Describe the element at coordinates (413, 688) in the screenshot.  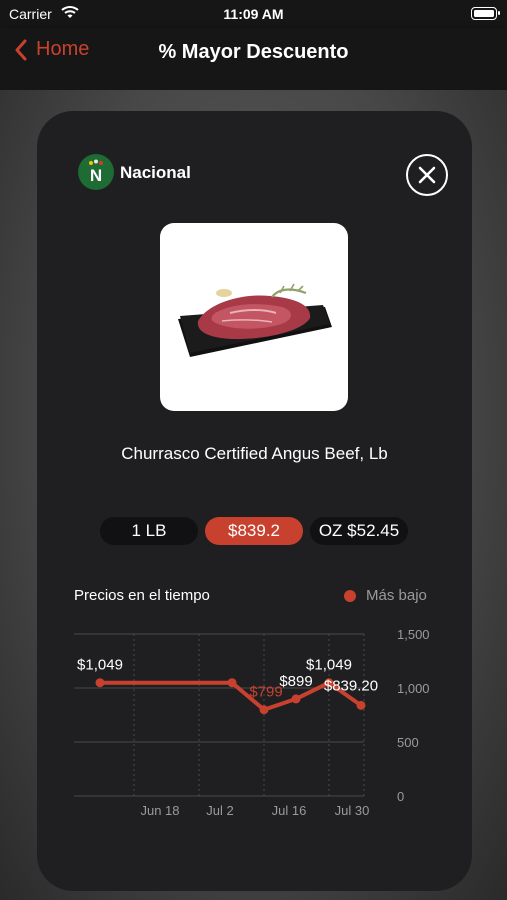
I see `y-tick-label: 1,000` at that location.